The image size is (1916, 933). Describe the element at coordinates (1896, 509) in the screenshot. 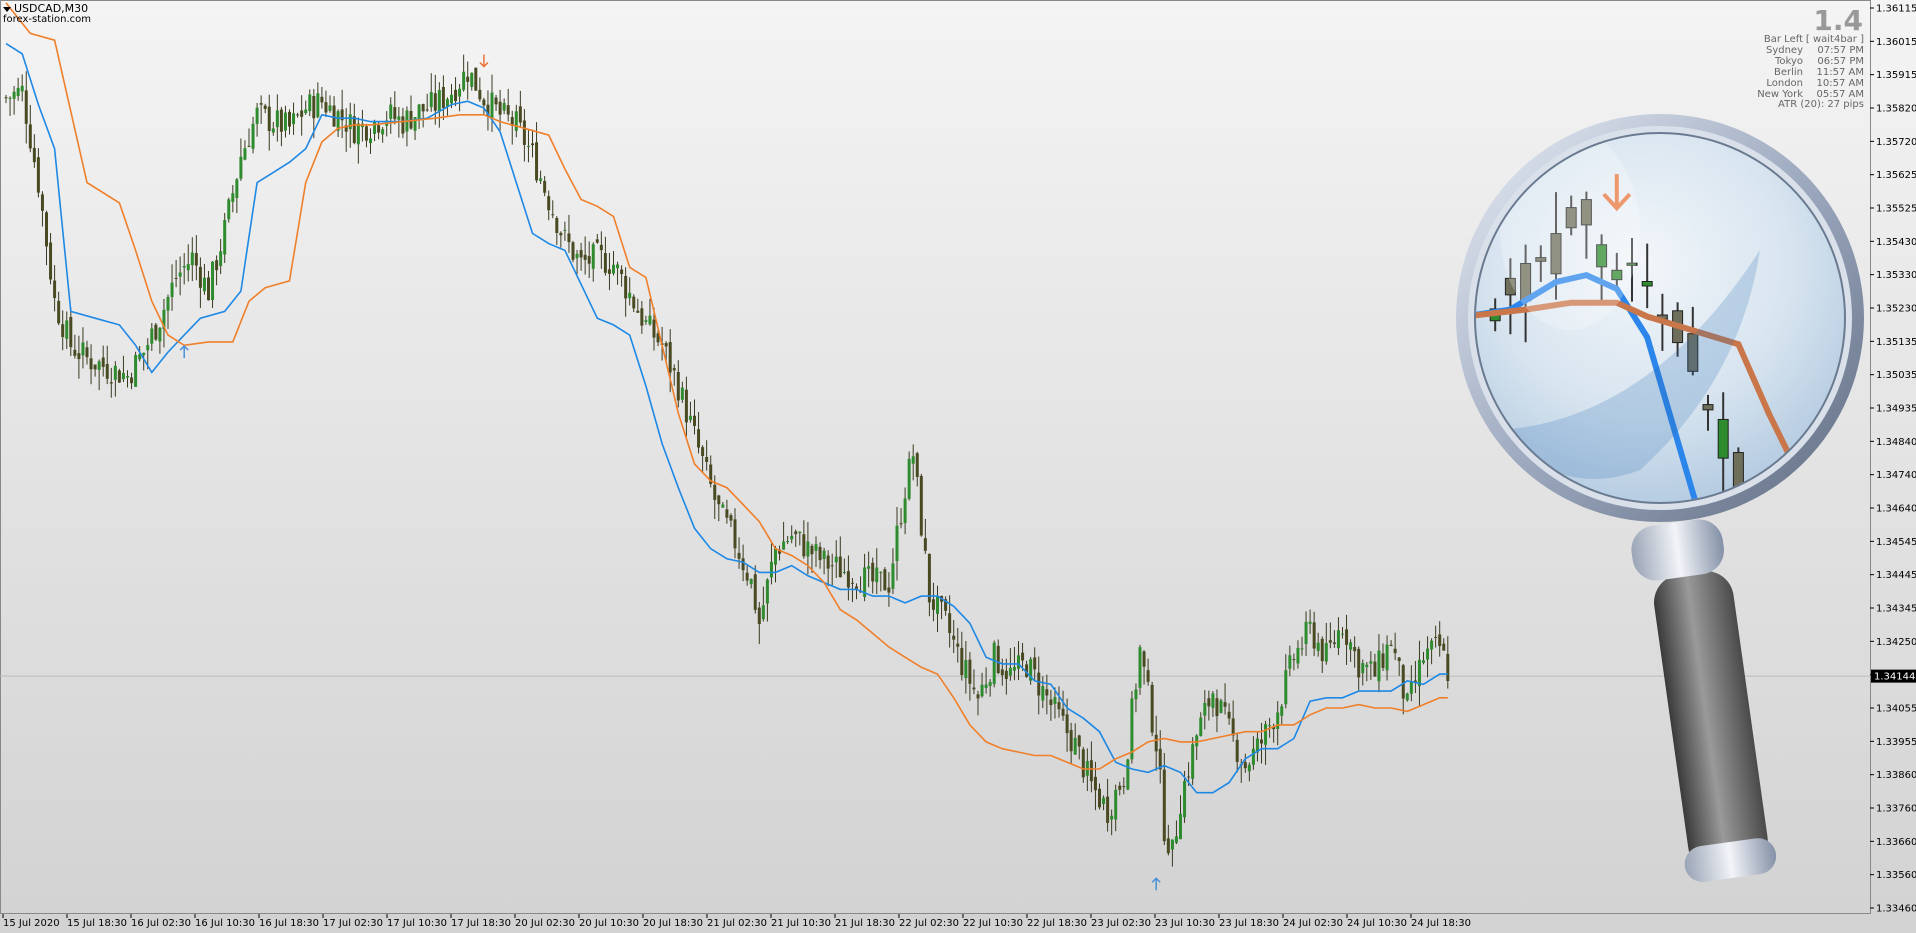

I see `y-tick-label: 1.34640` at that location.